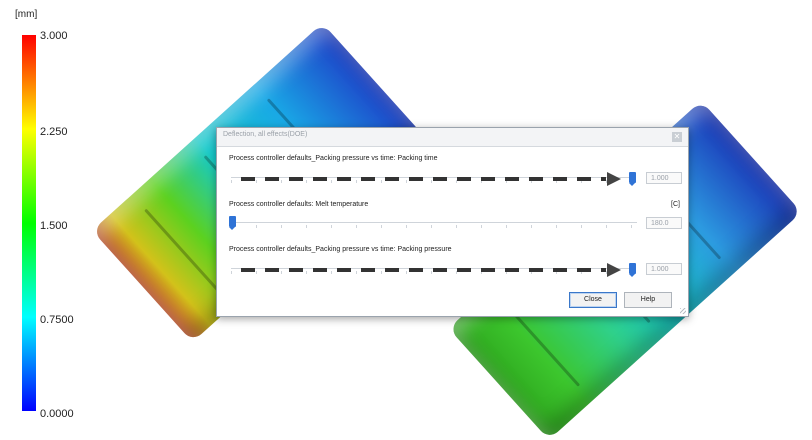 Image resolution: width=812 pixels, height=440 pixels. I want to click on help-button: Help, so click(648, 300).